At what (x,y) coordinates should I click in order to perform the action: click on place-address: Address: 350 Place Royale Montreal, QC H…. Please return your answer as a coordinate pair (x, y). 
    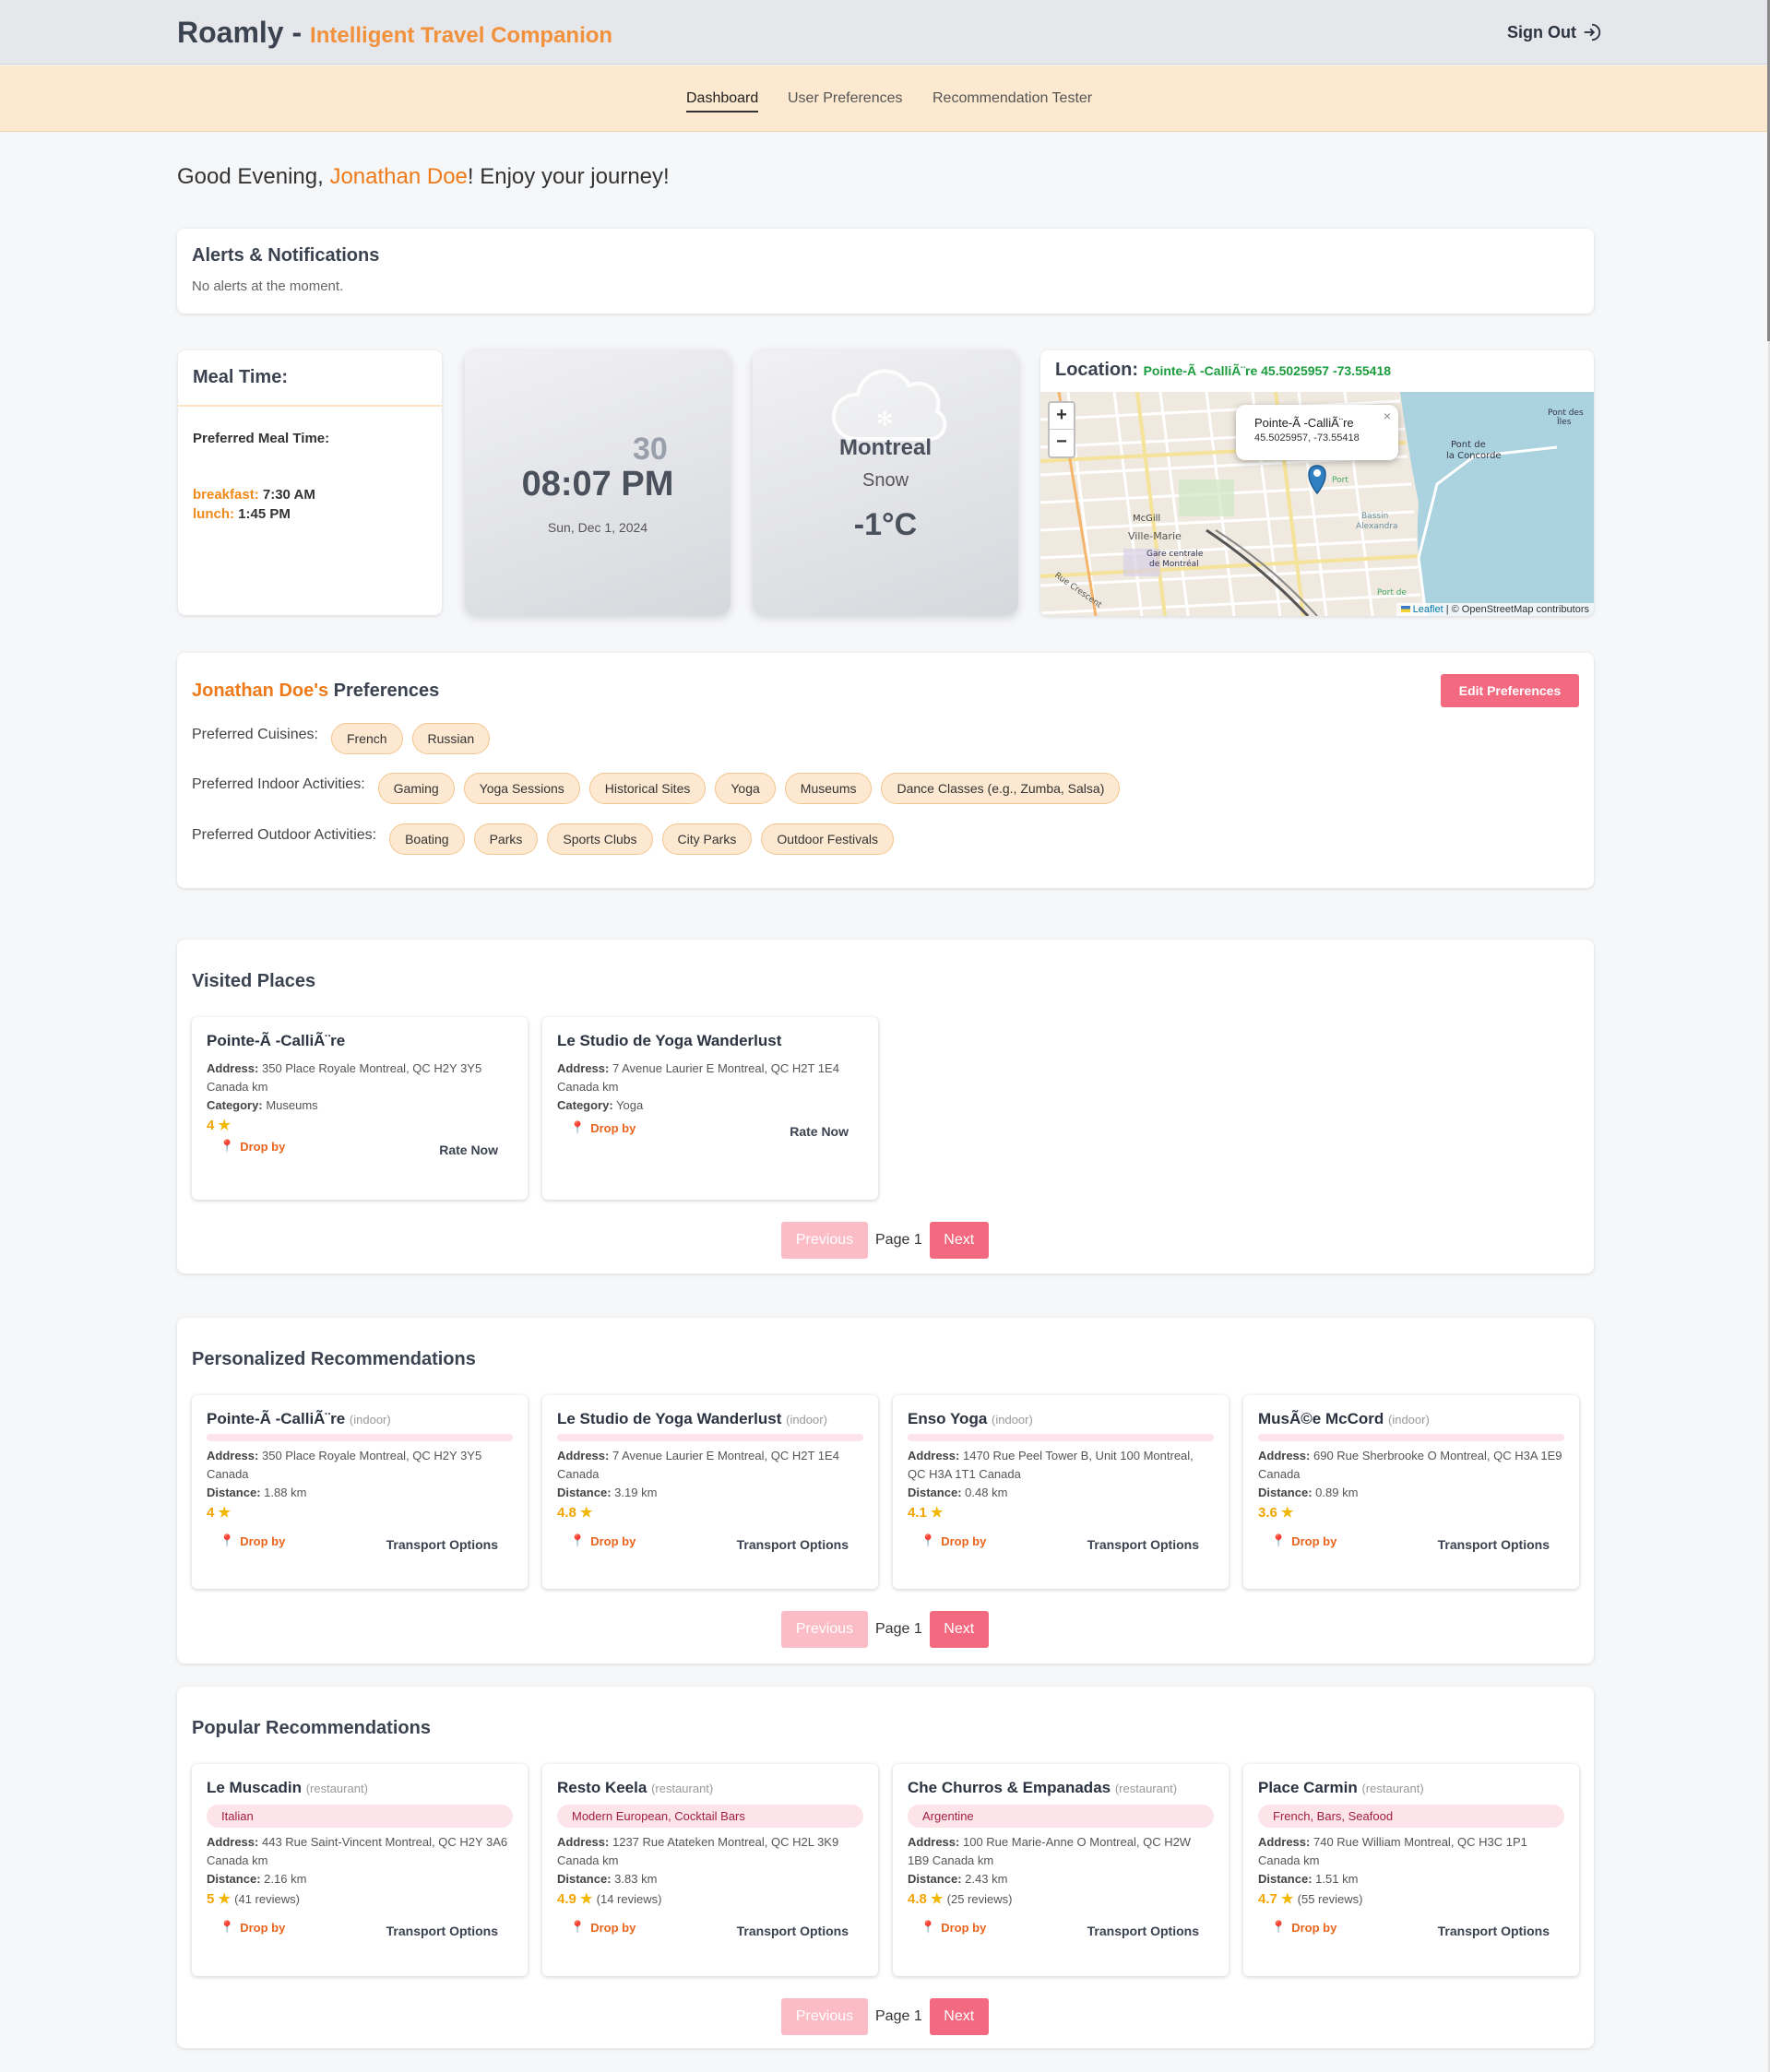
    Looking at the image, I should click on (360, 1465).